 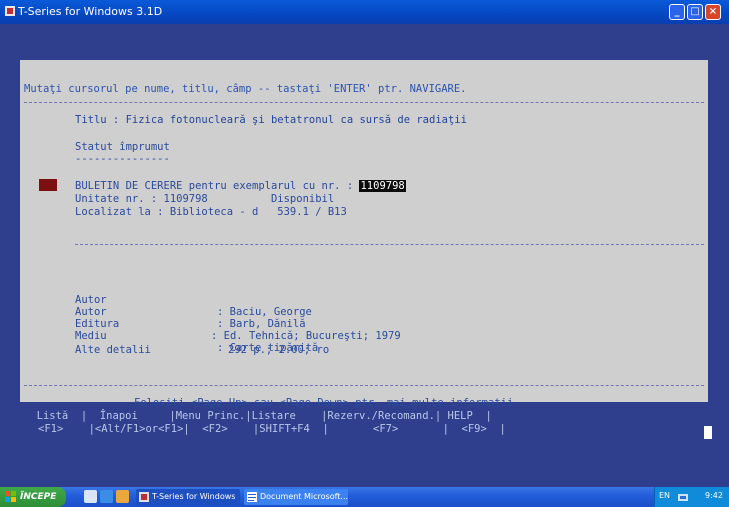 What do you see at coordinates (389, 244) in the screenshot?
I see `divider-middle` at bounding box center [389, 244].